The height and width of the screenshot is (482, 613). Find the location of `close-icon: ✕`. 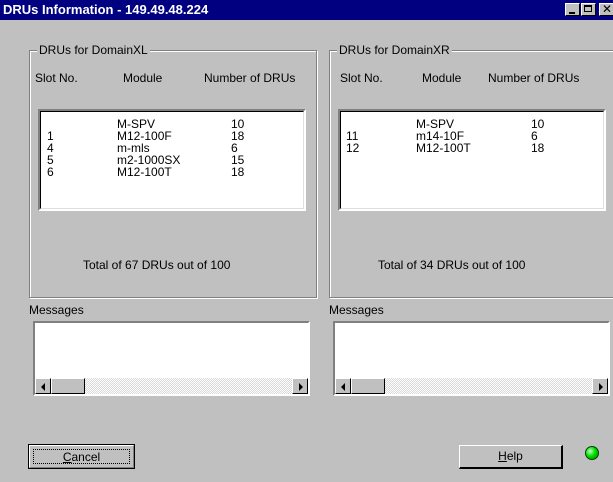

close-icon: ✕ is located at coordinates (607, 9).